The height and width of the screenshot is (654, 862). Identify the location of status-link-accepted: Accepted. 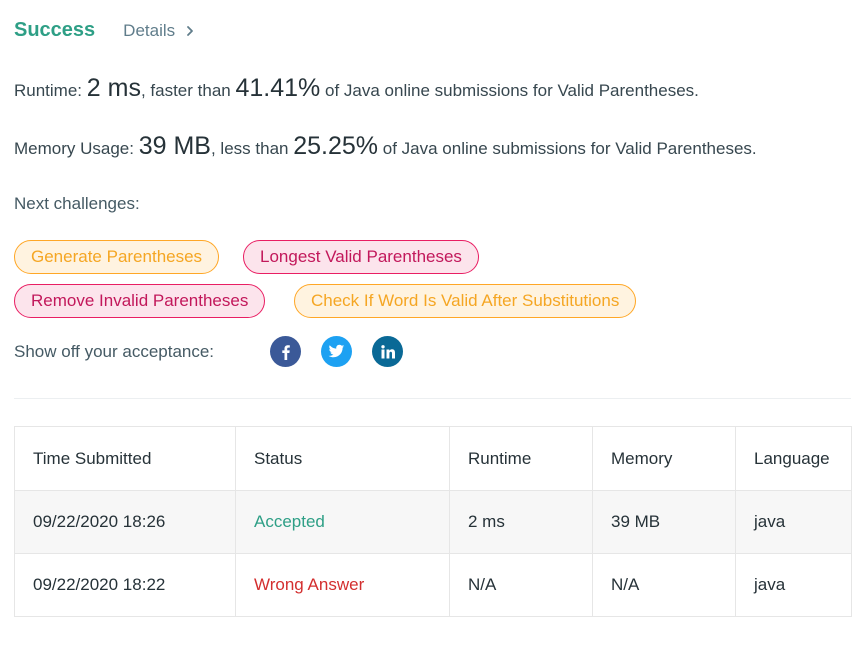
(289, 521).